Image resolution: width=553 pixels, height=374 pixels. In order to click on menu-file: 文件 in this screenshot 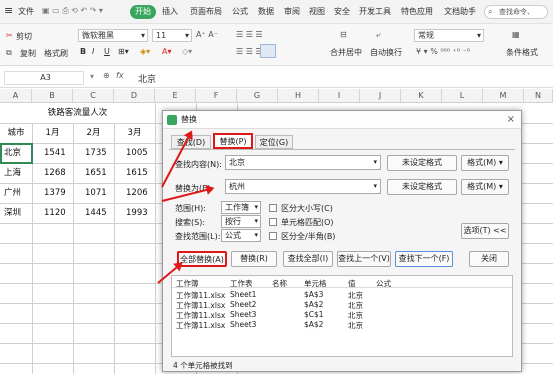, I will do `click(26, 11)`.